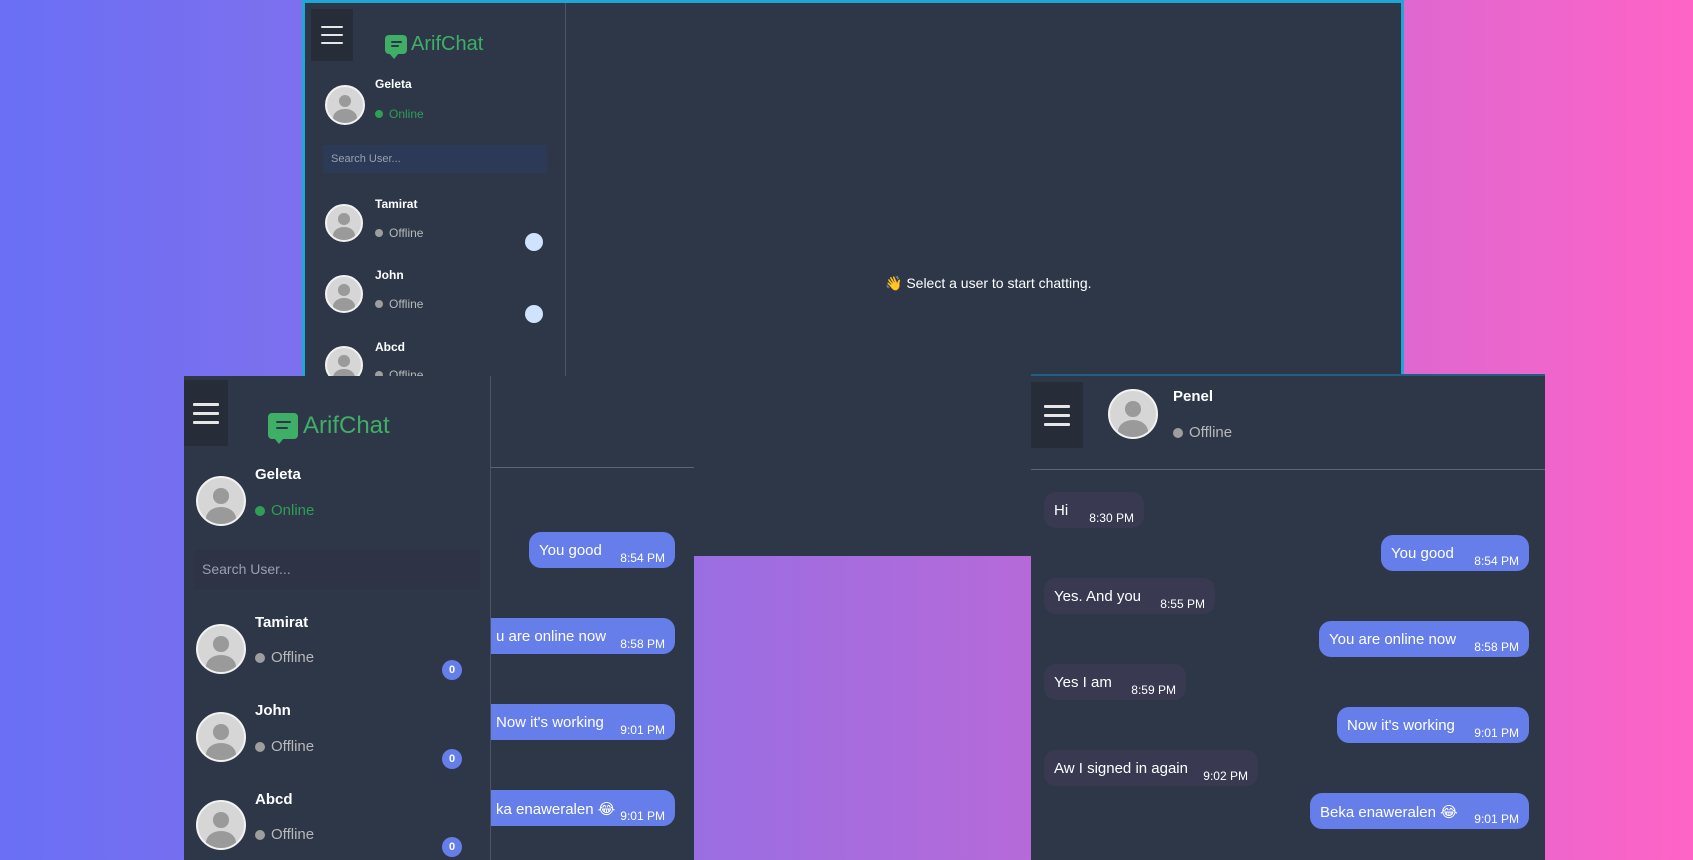 This screenshot has width=1693, height=860. I want to click on contact-name: Penel, so click(1193, 396).